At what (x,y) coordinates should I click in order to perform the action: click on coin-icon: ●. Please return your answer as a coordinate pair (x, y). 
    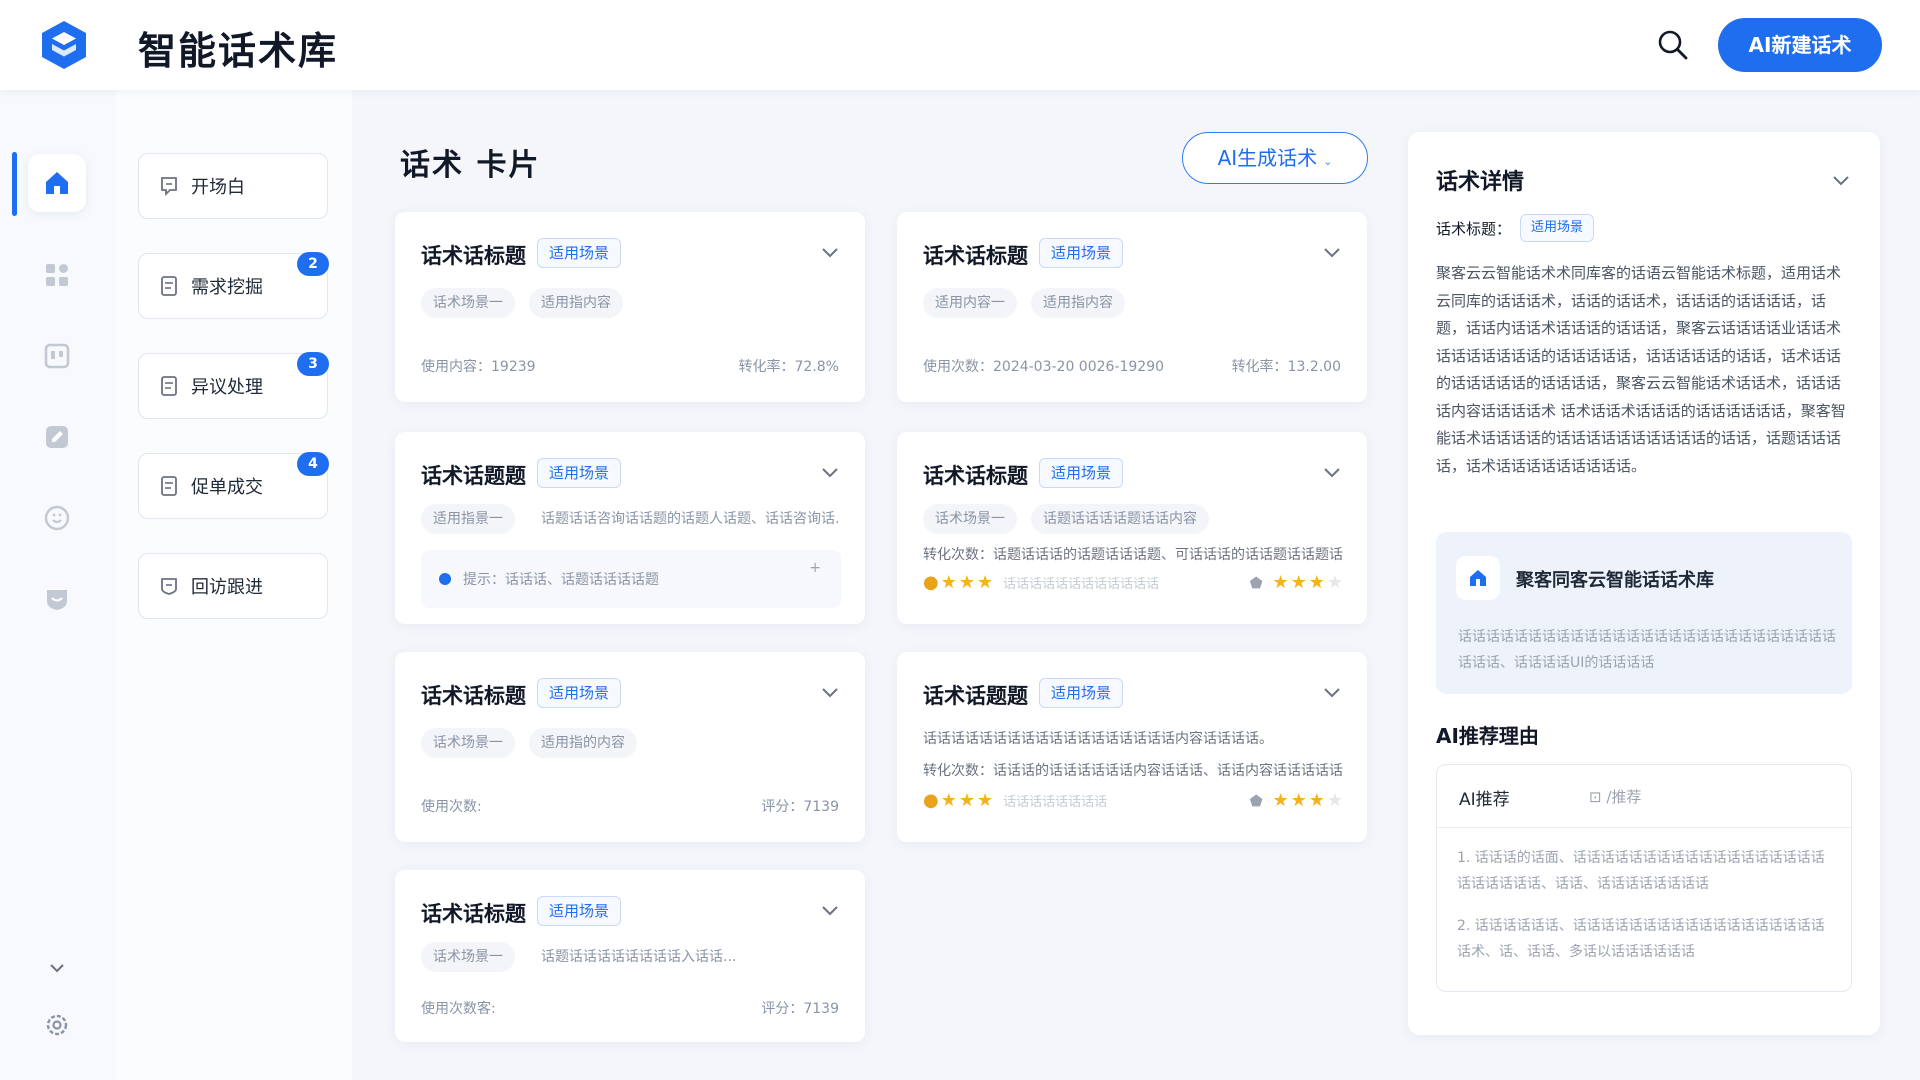
    Looking at the image, I should click on (932, 582).